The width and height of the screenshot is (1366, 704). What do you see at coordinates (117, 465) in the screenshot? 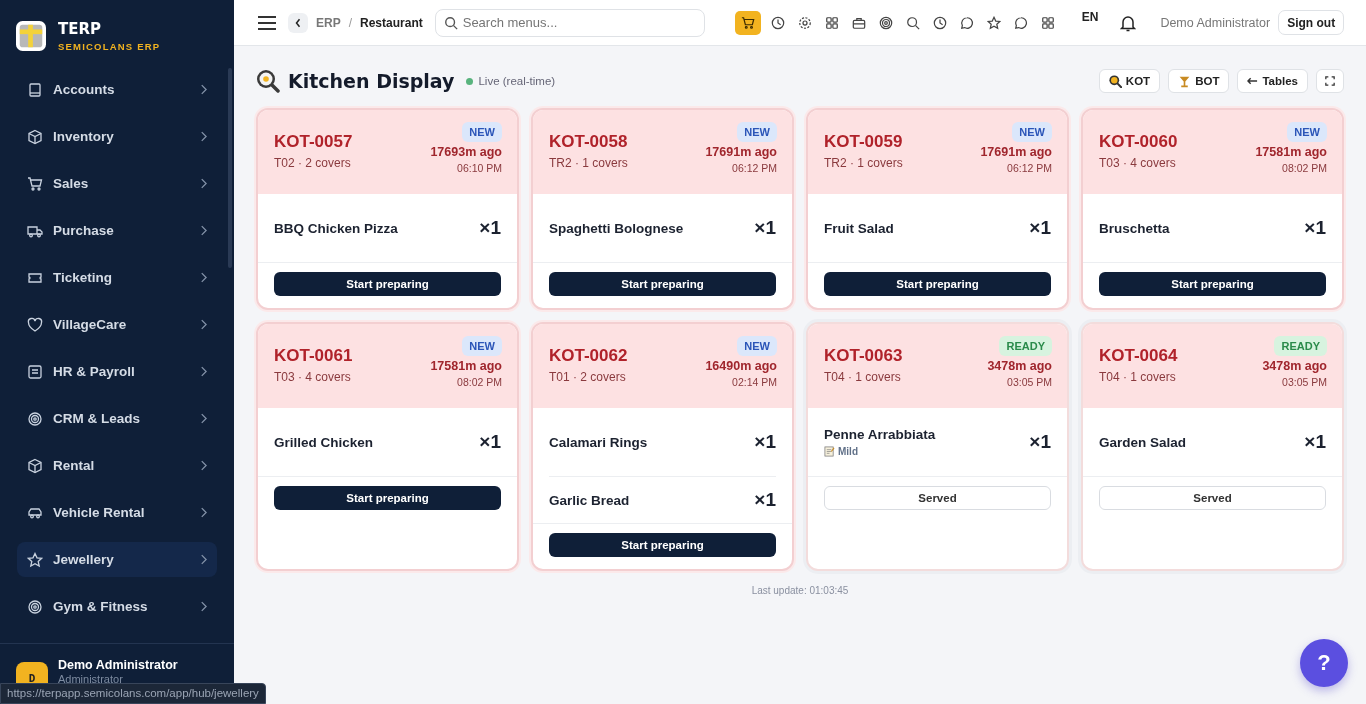
I see `sidebar-item: Rental` at bounding box center [117, 465].